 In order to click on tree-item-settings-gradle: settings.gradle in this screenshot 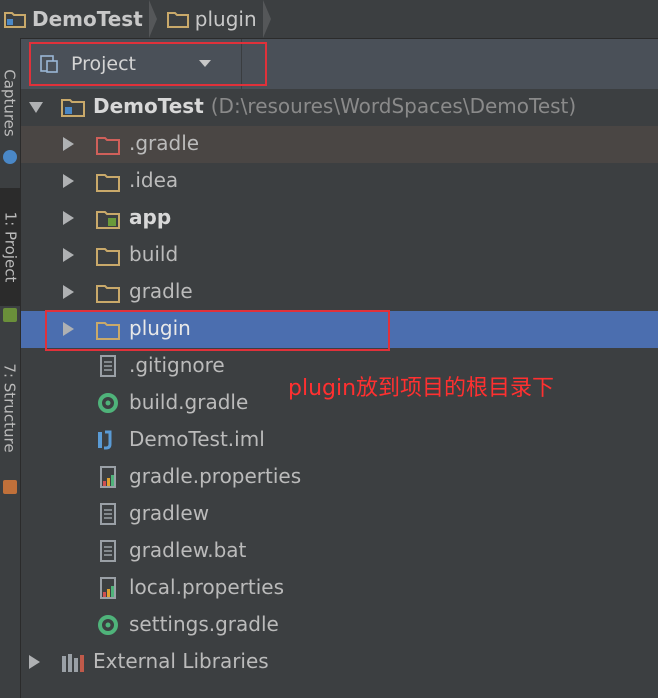, I will do `click(339, 625)`.